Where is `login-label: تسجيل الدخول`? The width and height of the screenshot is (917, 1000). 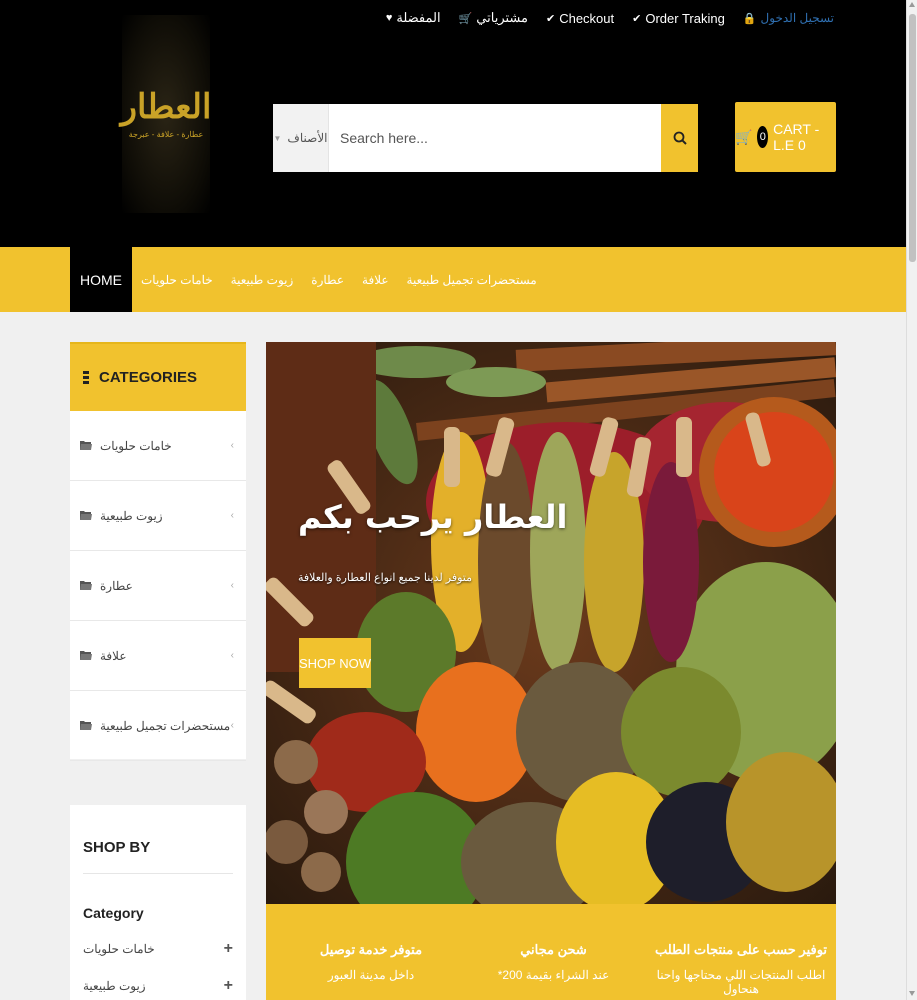
login-label: تسجيل الدخول is located at coordinates (797, 18).